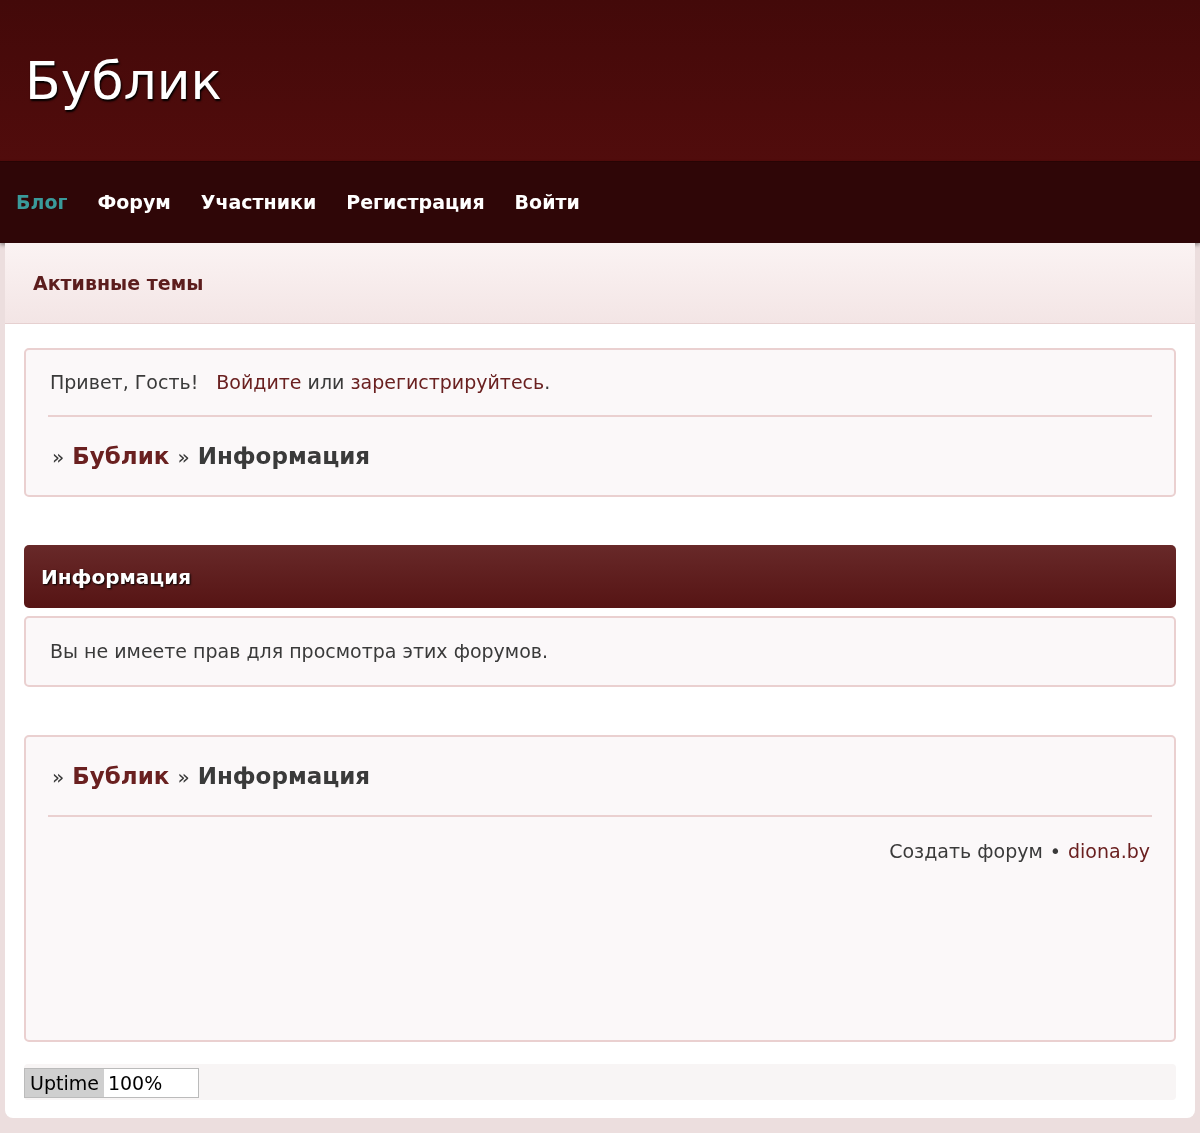 The width and height of the screenshot is (1200, 1133). Describe the element at coordinates (447, 382) in the screenshot. I see `text-link: зарегистрируйтесь` at that location.